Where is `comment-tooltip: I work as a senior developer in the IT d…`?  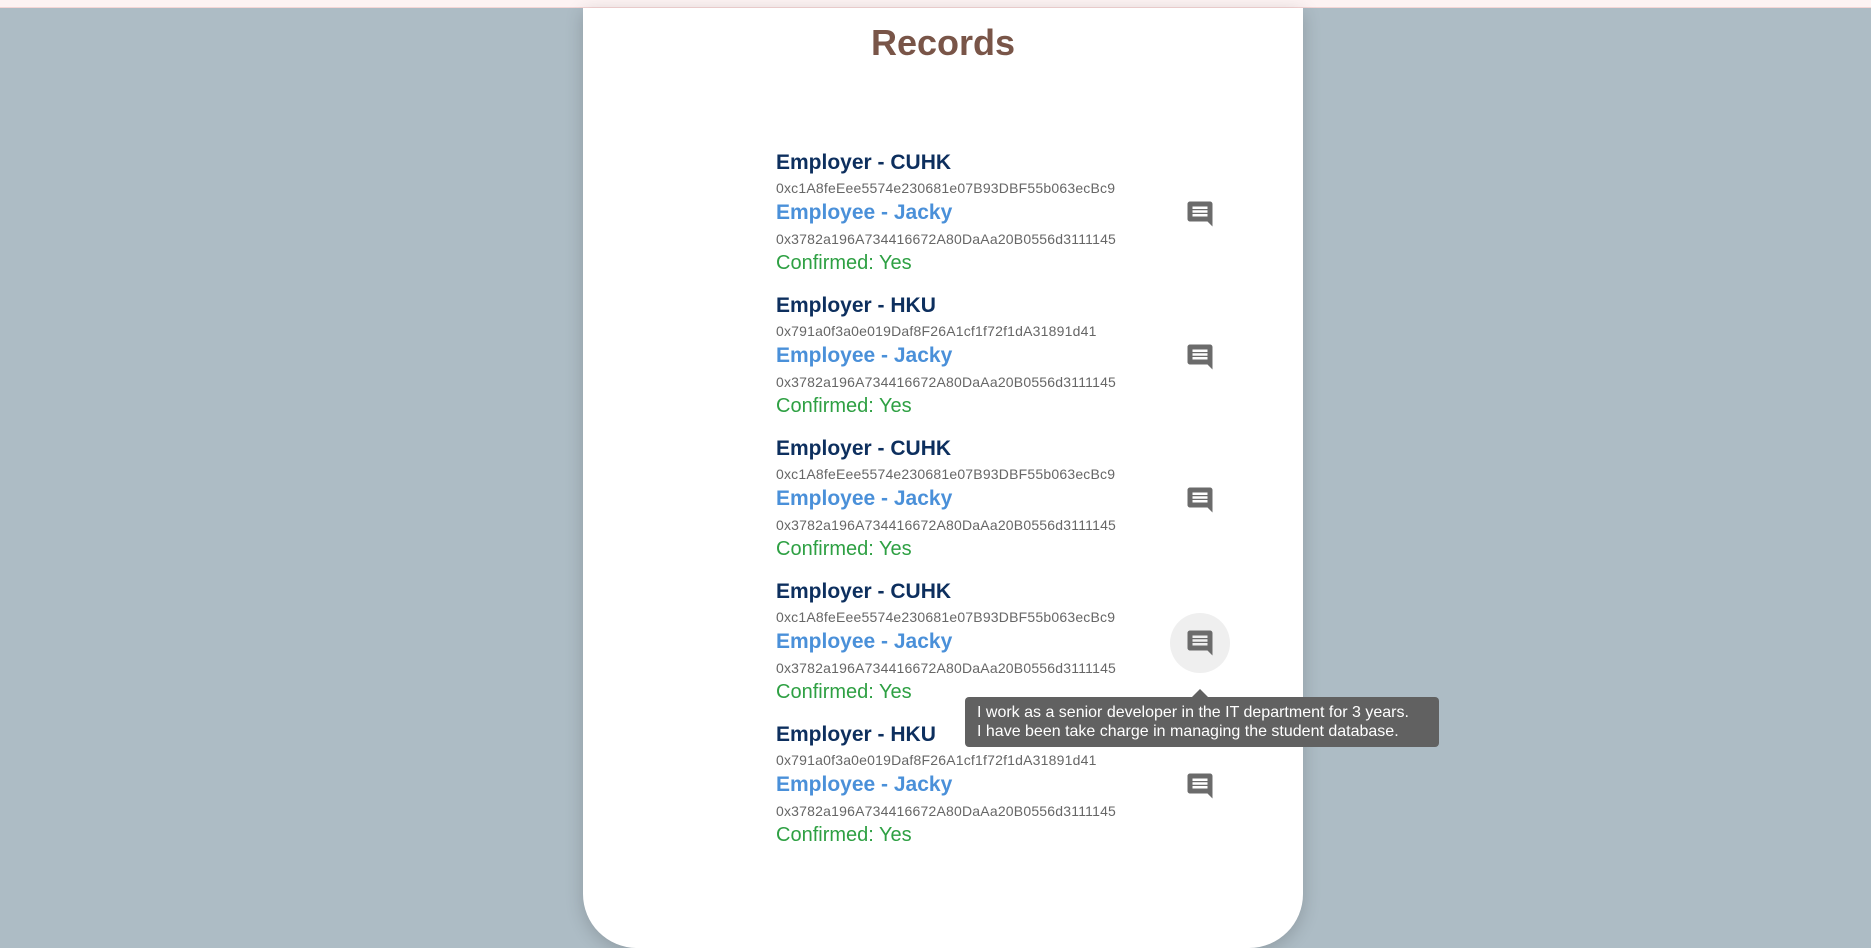 comment-tooltip: I work as a senior developer in the IT d… is located at coordinates (1202, 722).